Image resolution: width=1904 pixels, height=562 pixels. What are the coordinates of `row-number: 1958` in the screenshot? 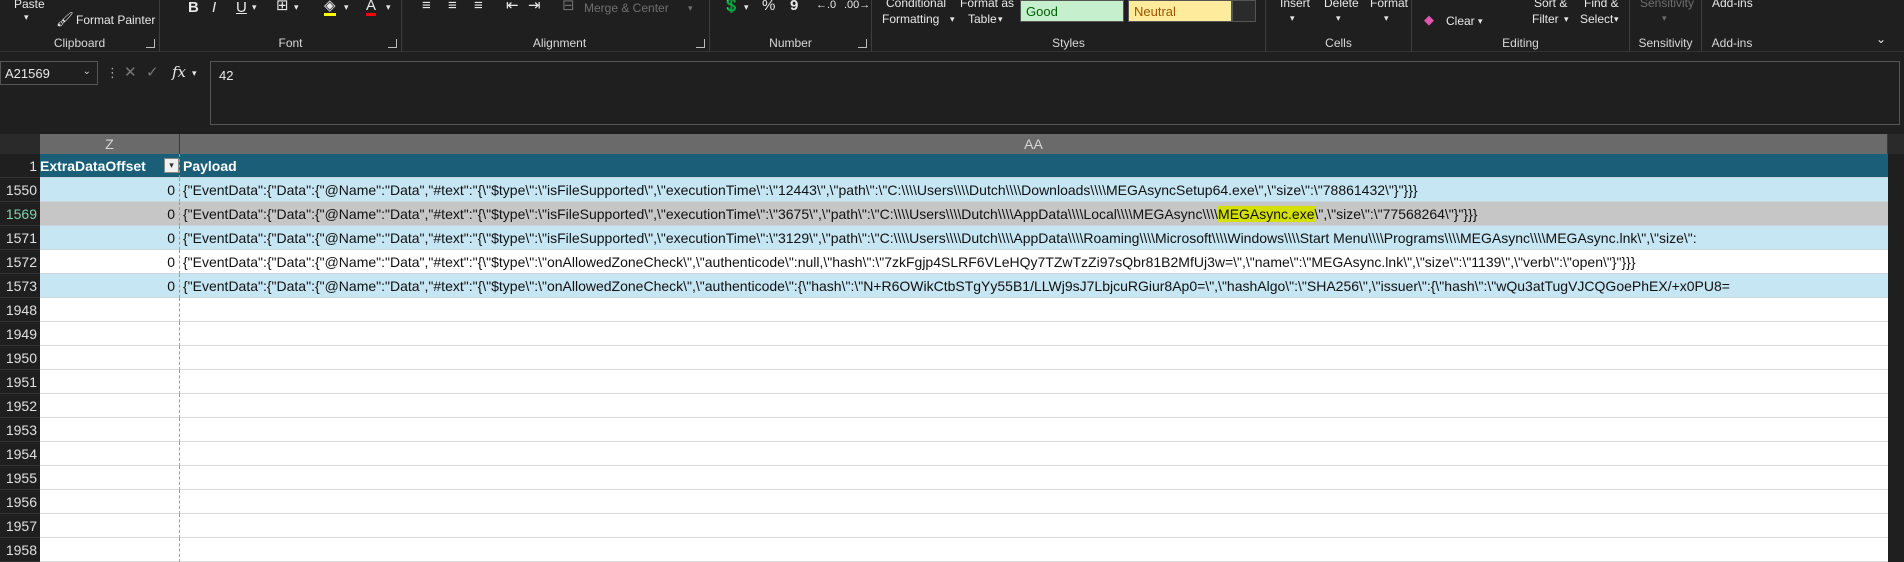 It's located at (20, 550).